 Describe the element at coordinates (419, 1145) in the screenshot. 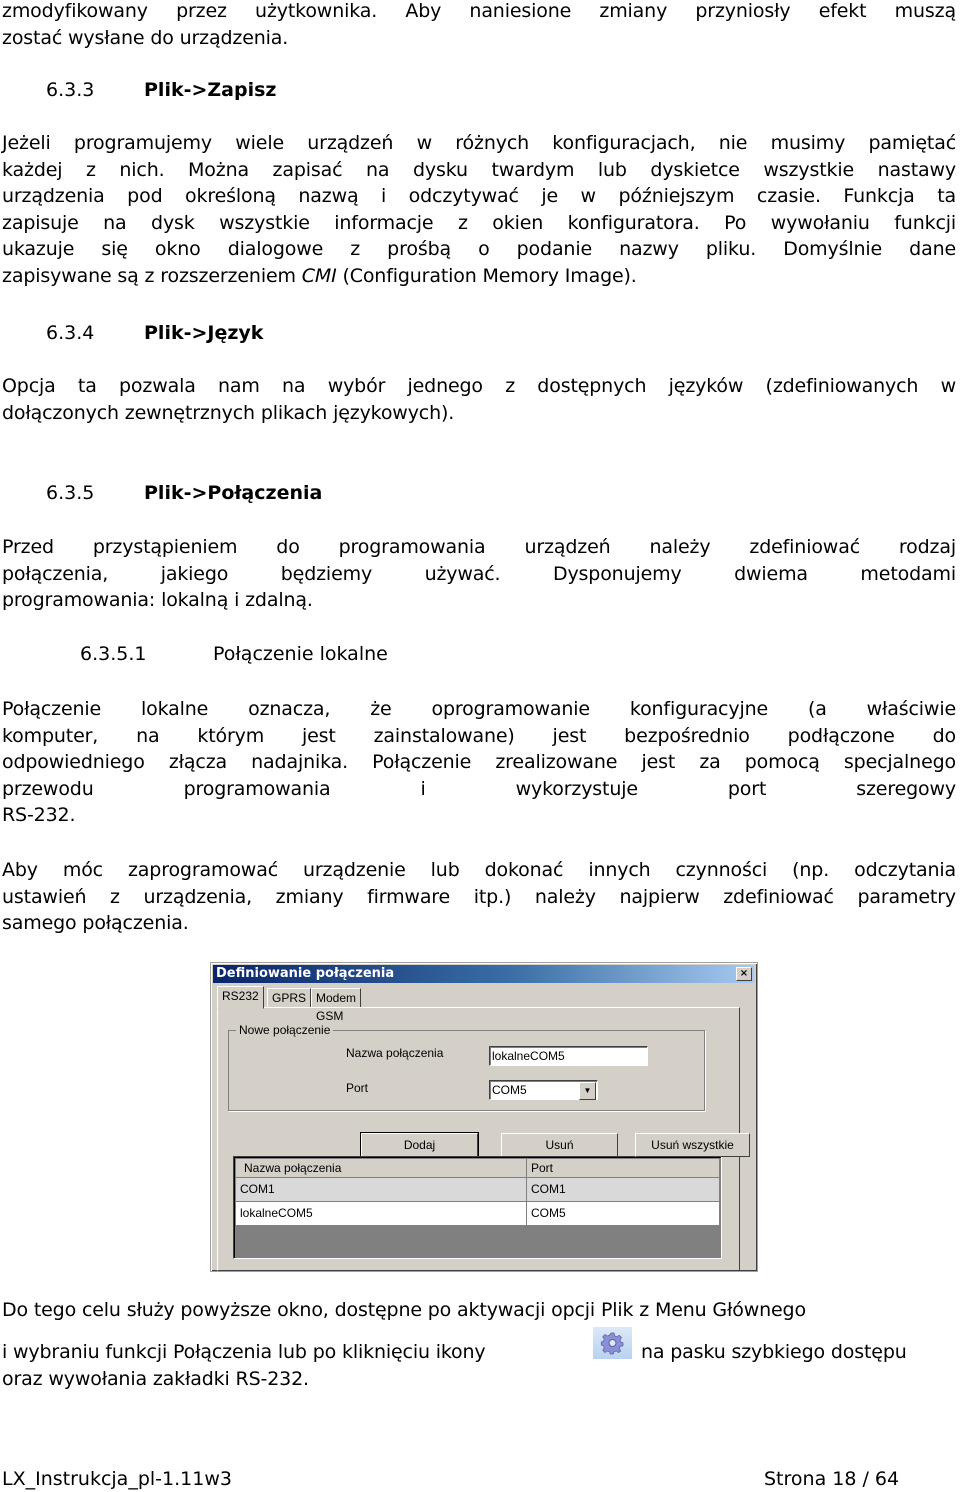

I see `add-button: Dodaj` at that location.